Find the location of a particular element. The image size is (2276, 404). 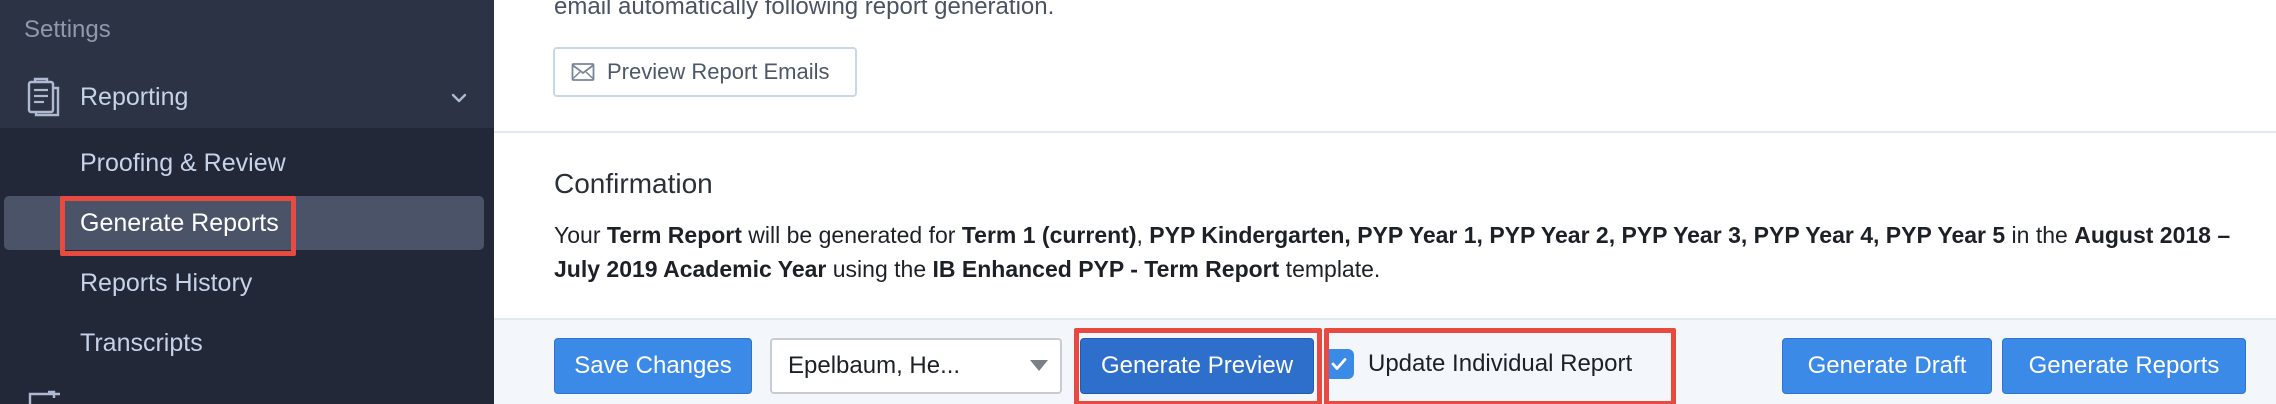

template-name: IB Enhanced PYP - Term Report is located at coordinates (1106, 269).